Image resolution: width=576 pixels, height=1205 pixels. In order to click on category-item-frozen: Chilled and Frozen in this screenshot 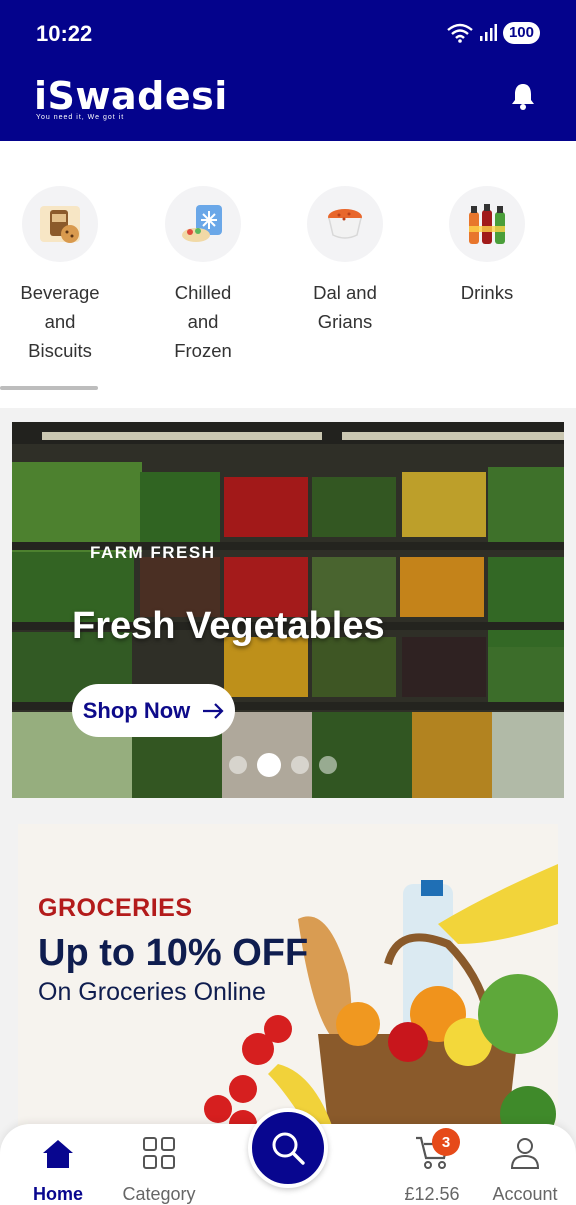, I will do `click(203, 275)`.